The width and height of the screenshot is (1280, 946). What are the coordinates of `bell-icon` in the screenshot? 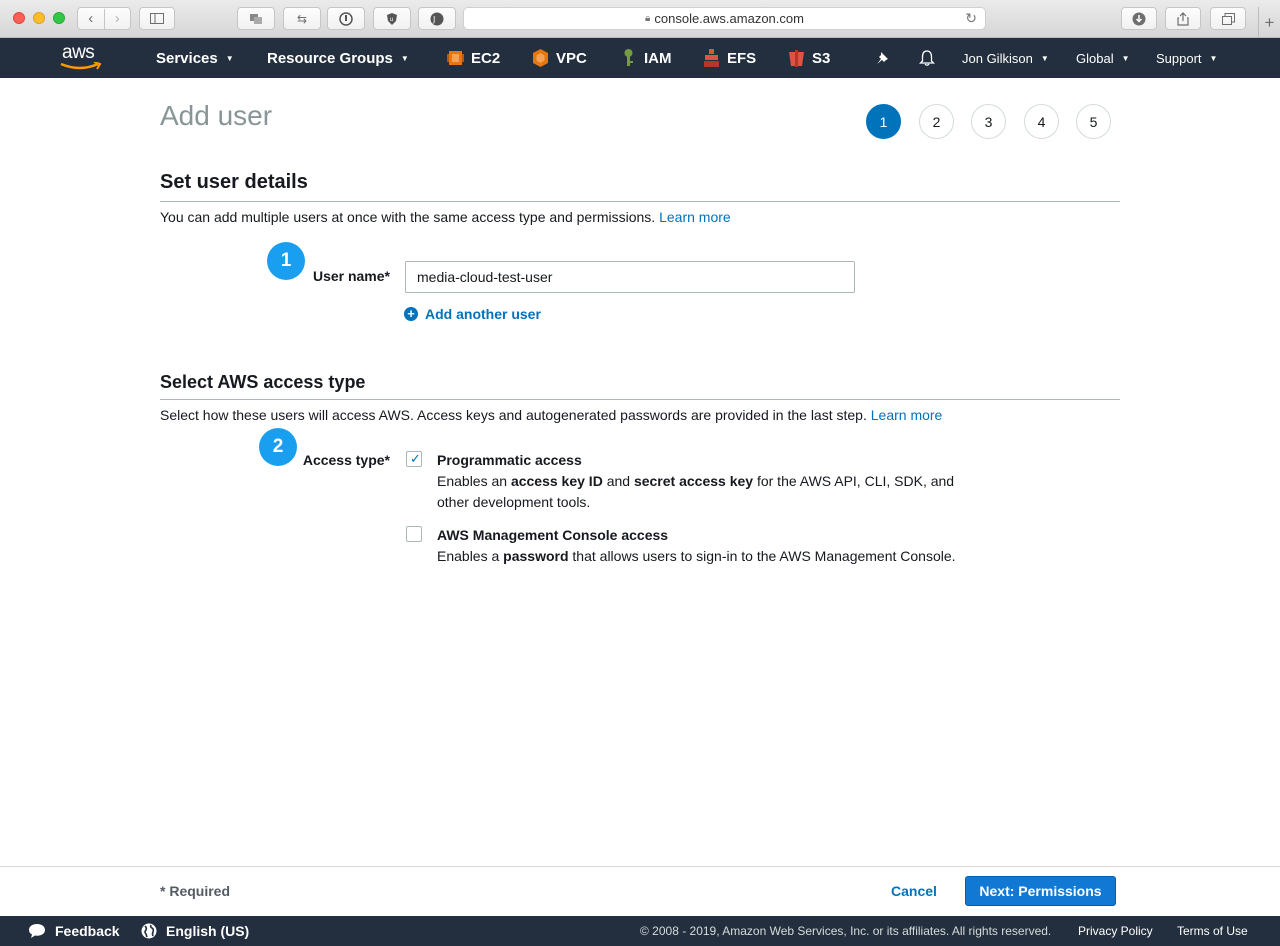 It's located at (927, 58).